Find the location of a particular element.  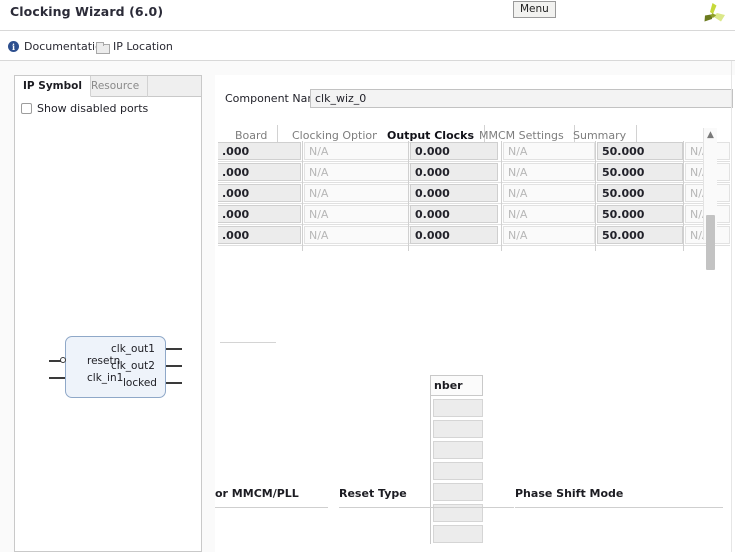

left-tabstrip: IP Symbol Resource is located at coordinates (108, 86).